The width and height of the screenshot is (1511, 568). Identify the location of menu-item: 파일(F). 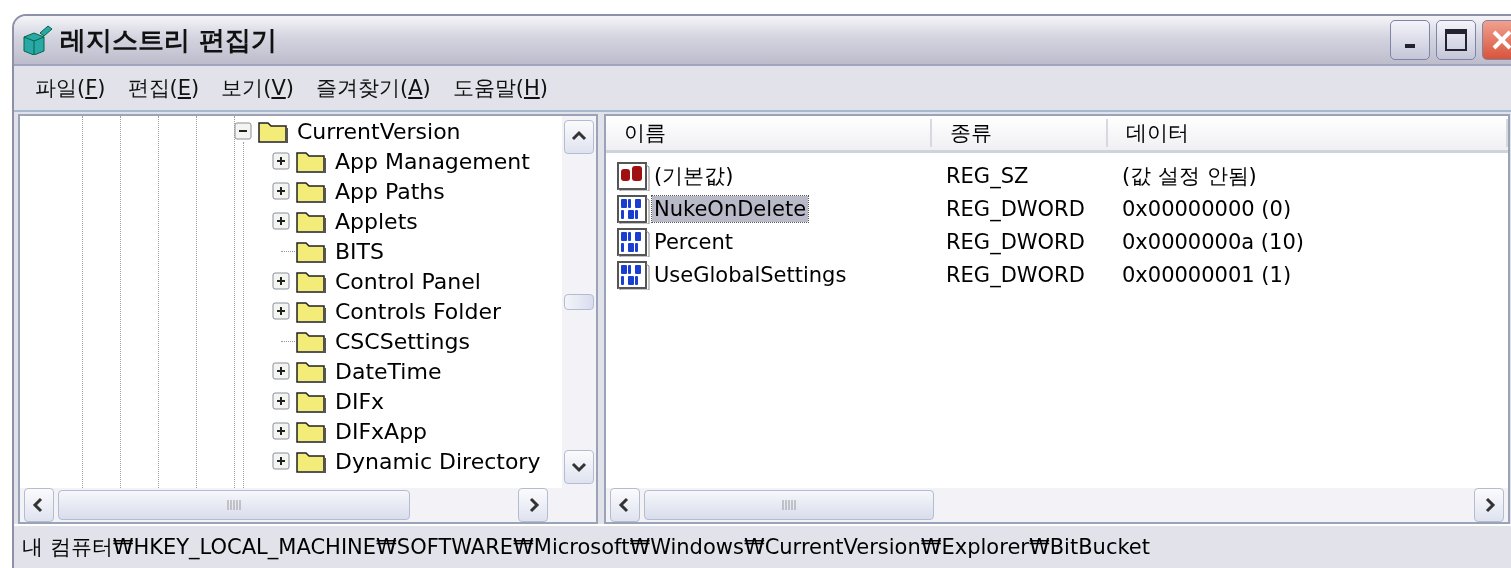
(70, 88).